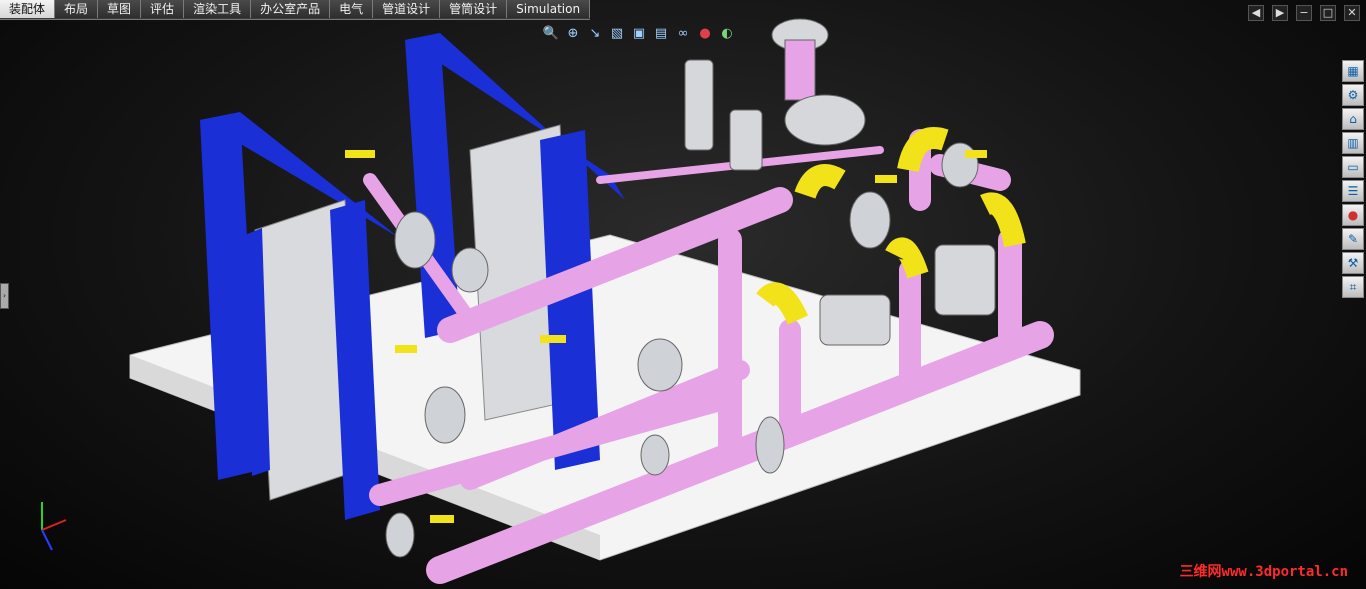  I want to click on reference-triad, so click(54, 526).